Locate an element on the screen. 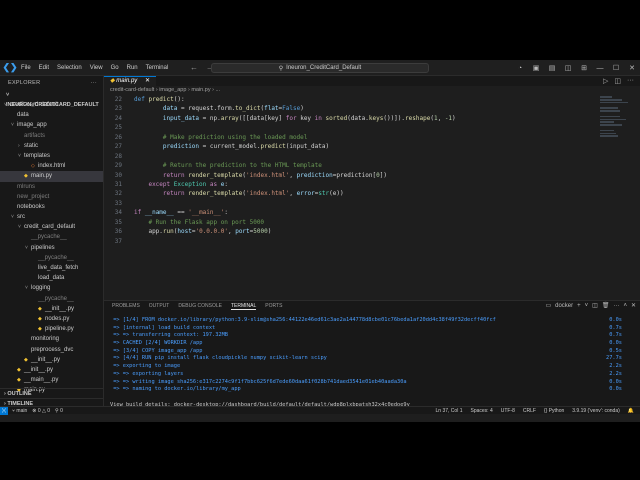 Image resolution: width=640 pixels, height=480 pixels. trash-icon: 🗑 is located at coordinates (606, 305).